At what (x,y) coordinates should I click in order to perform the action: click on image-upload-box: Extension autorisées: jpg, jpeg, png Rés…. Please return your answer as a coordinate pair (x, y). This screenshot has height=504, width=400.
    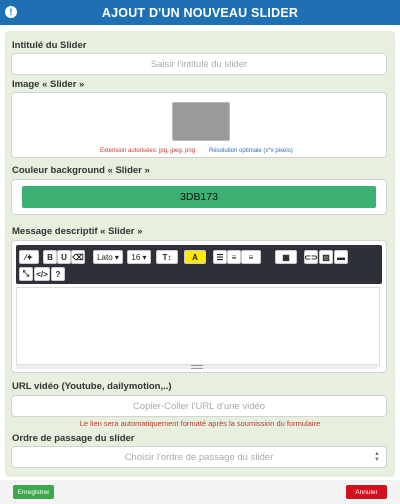
    Looking at the image, I should click on (199, 125).